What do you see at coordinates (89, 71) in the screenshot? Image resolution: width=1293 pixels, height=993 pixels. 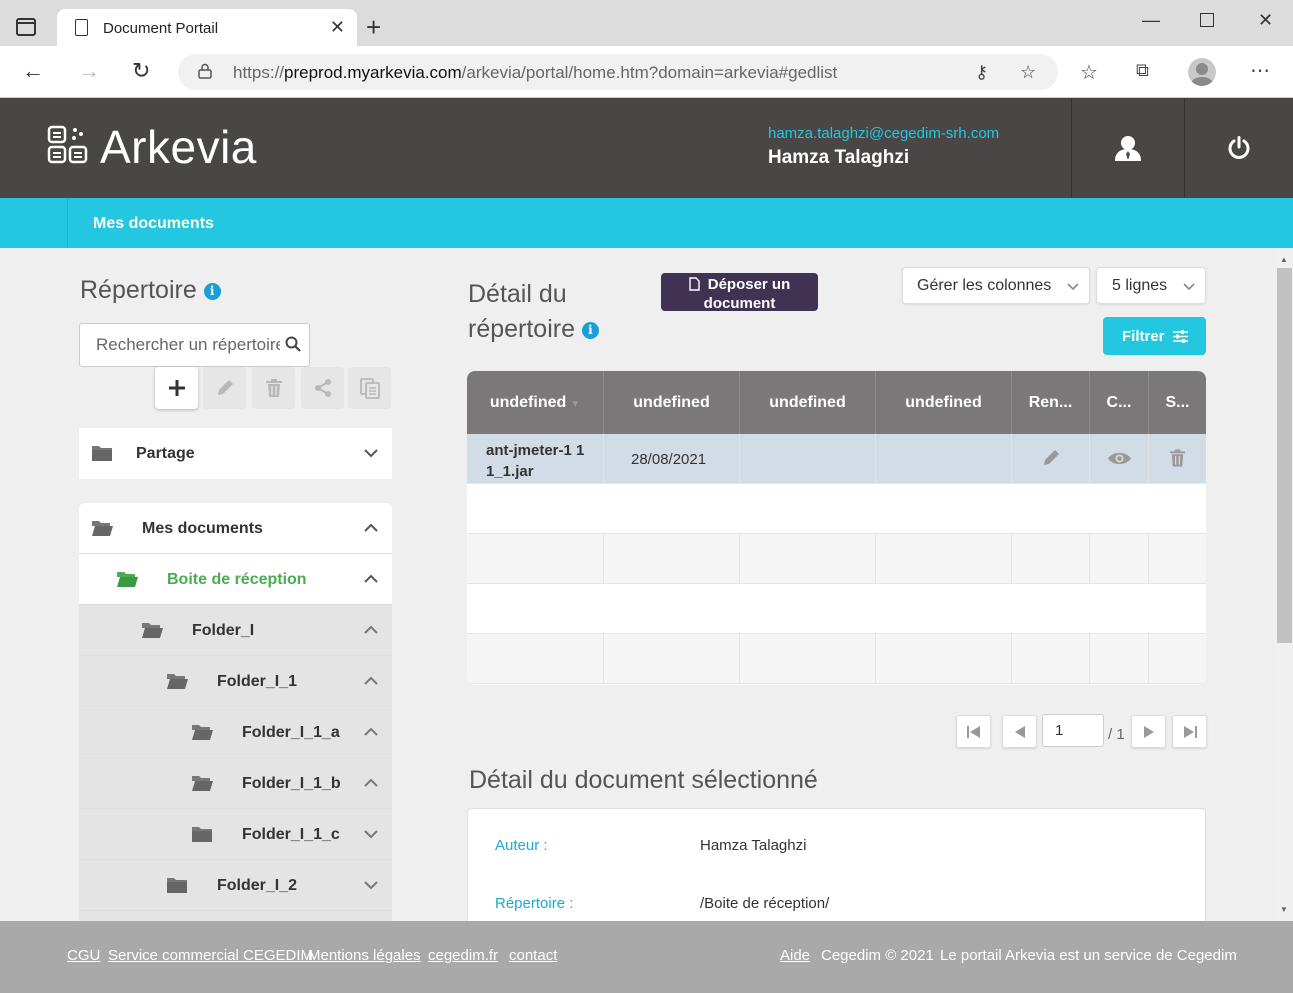 I see `forward-icon: →` at bounding box center [89, 71].